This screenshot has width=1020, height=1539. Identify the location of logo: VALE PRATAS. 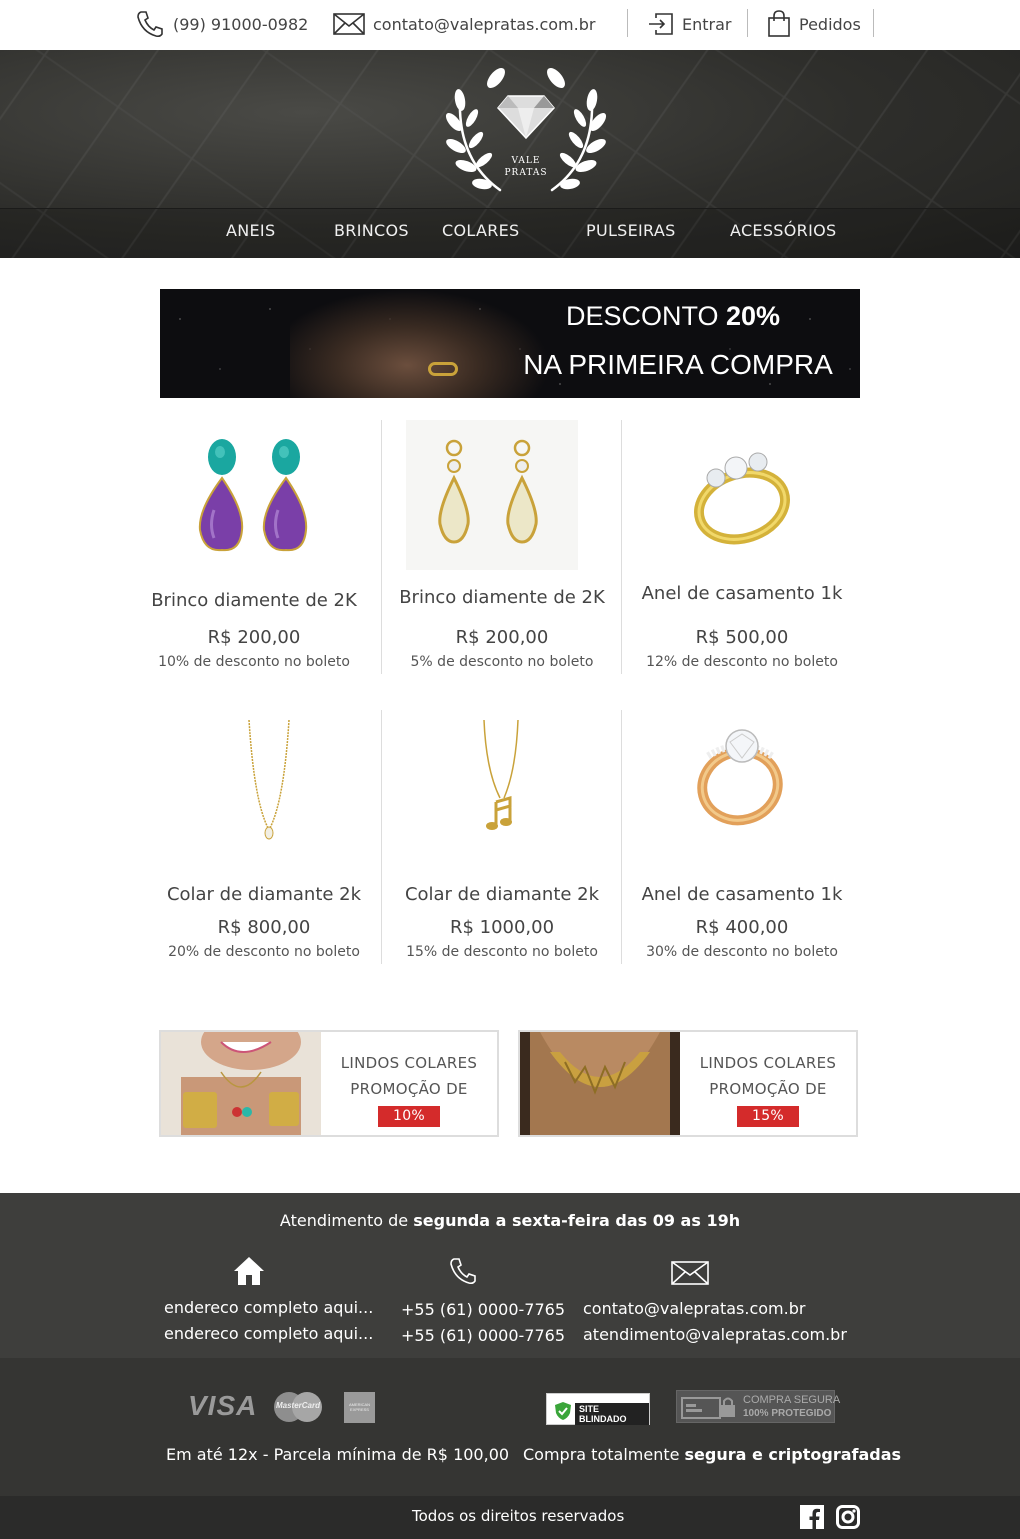
(526, 130).